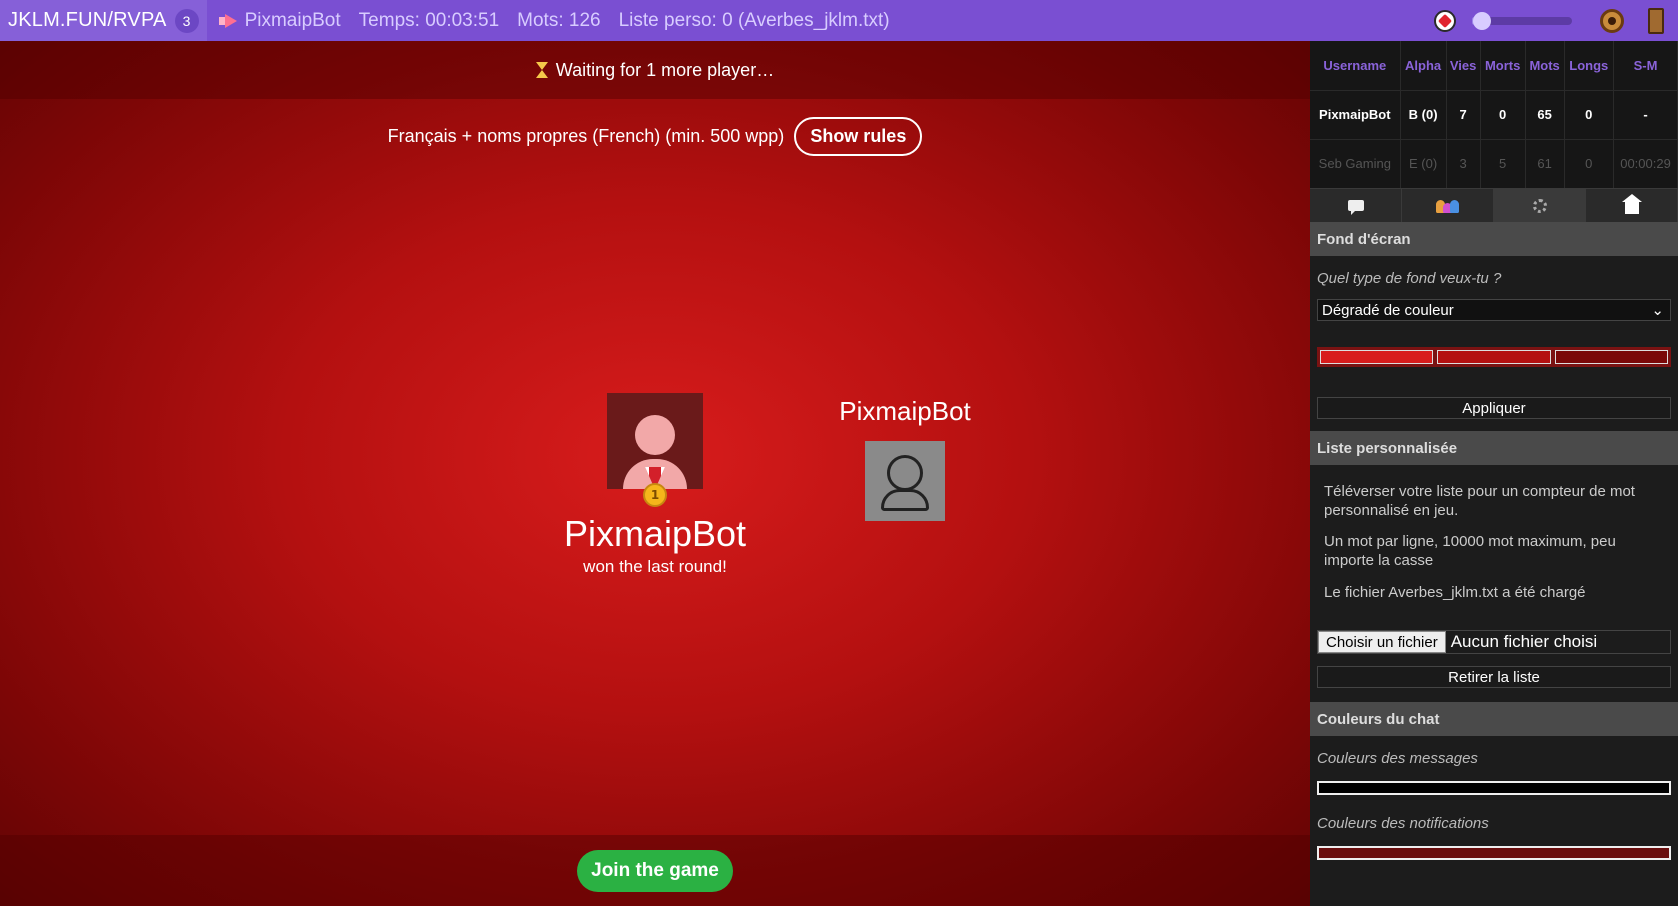  Describe the element at coordinates (1355, 114) in the screenshot. I see `cell-username: PixmaipBot` at that location.